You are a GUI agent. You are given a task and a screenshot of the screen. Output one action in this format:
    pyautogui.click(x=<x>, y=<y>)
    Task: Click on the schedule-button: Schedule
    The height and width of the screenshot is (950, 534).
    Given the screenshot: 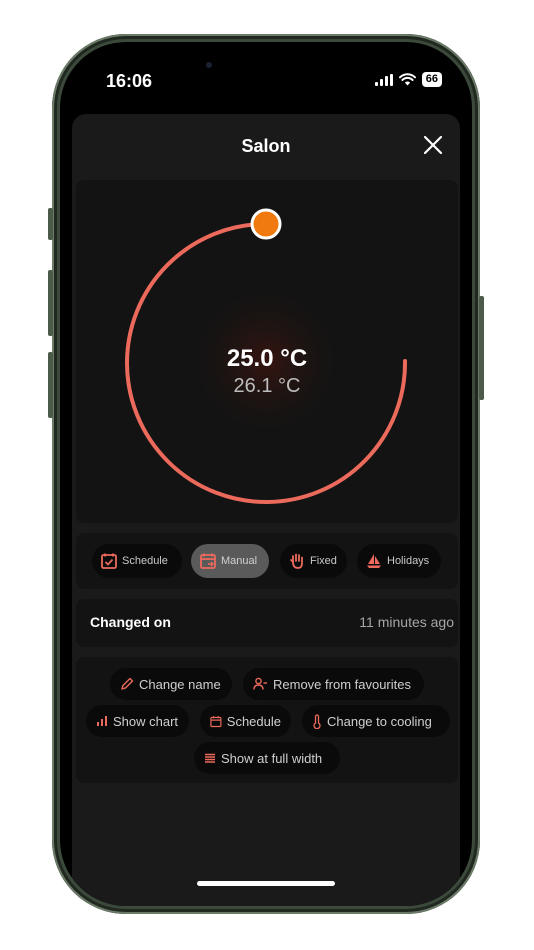 What is the action you would take?
    pyautogui.click(x=245, y=721)
    